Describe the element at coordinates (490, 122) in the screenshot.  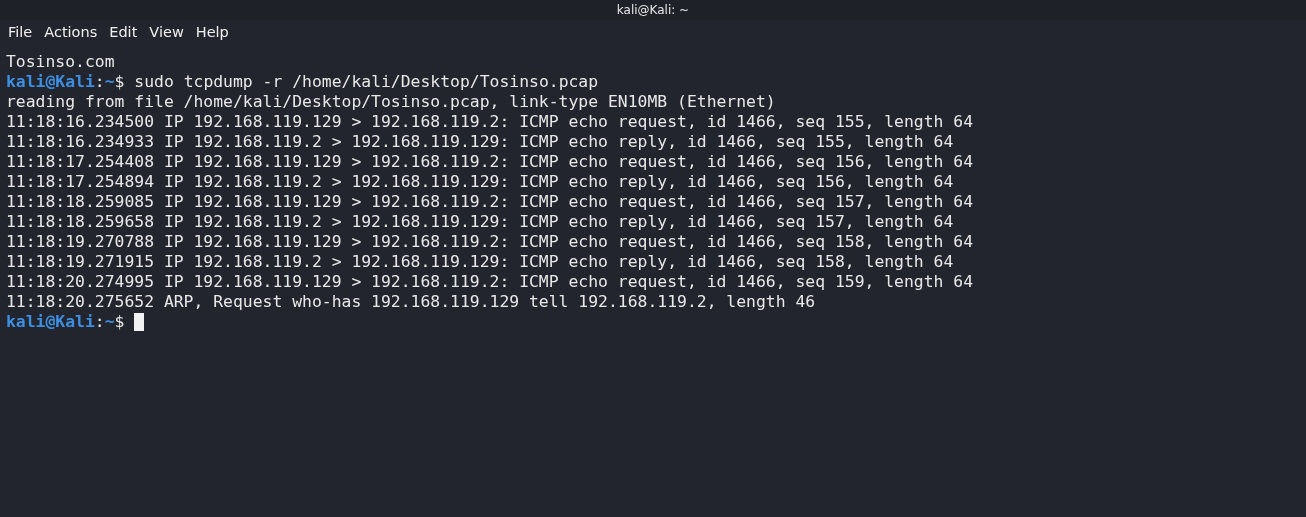
I see `output-line: 11:18:16.234500 IP 192.168.119.129 > 192.168.119.2: ICMP echo request, id 1466, seq 155, length 64` at that location.